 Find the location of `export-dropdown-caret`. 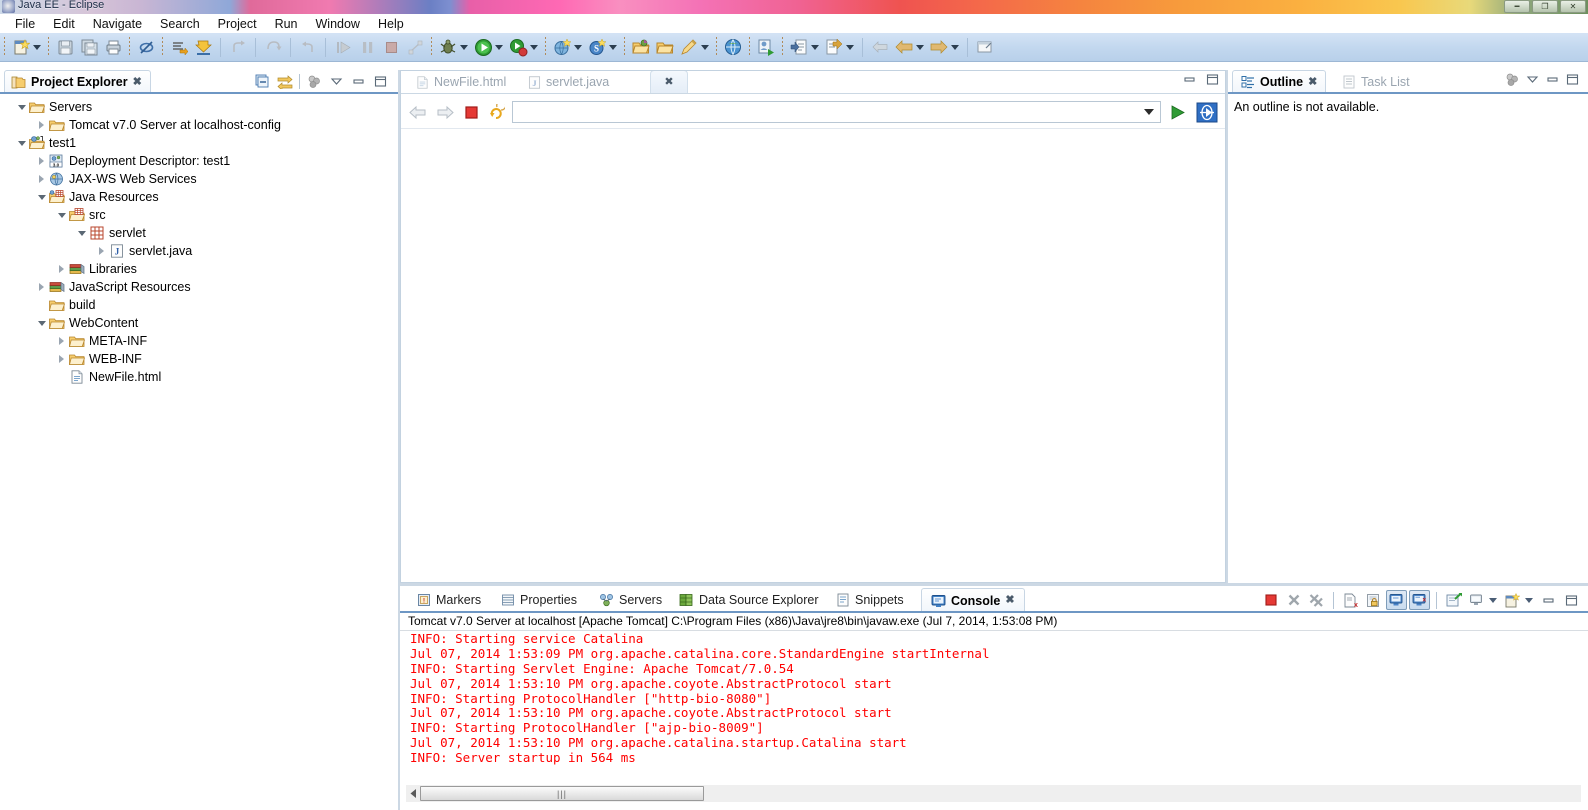

export-dropdown-caret is located at coordinates (850, 47).